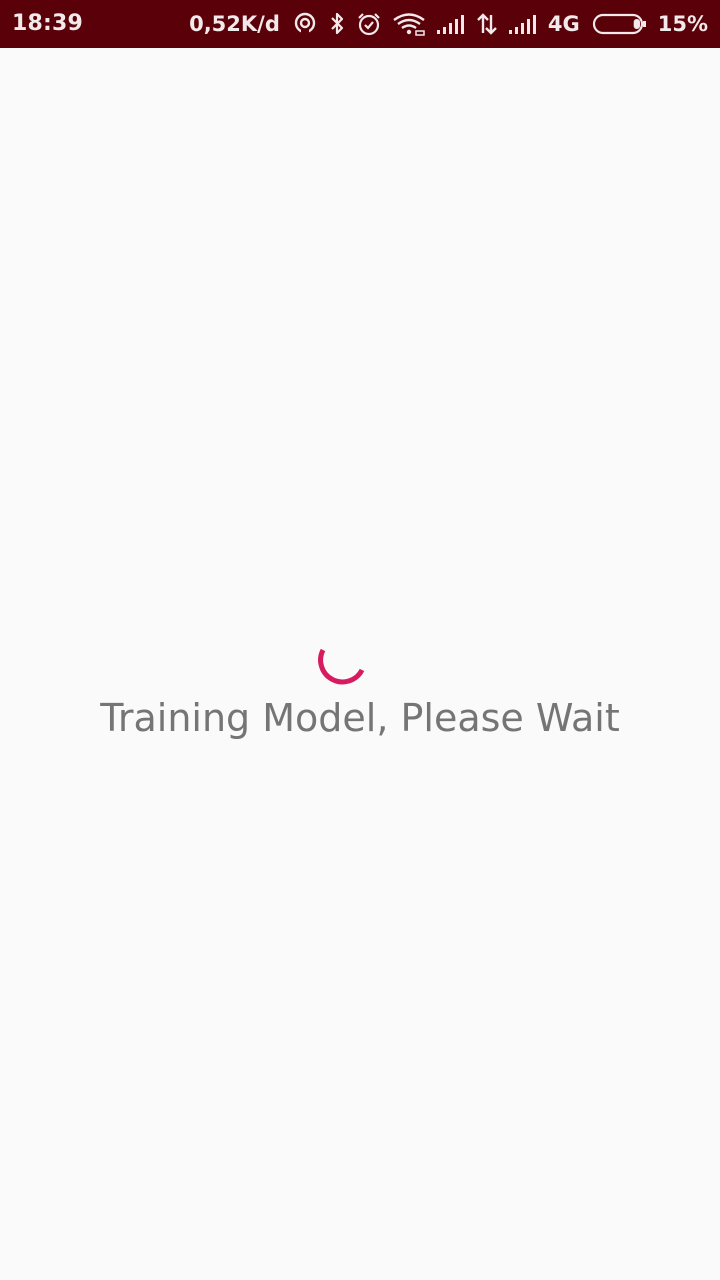 The image size is (720, 1280). Describe the element at coordinates (48, 23) in the screenshot. I see `status-time: 18:39` at that location.